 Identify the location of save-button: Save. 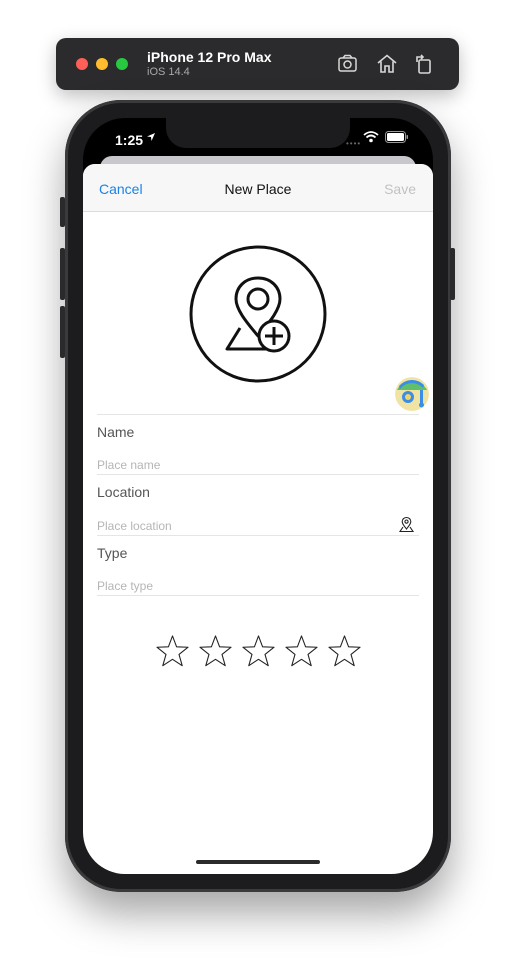
(400, 189).